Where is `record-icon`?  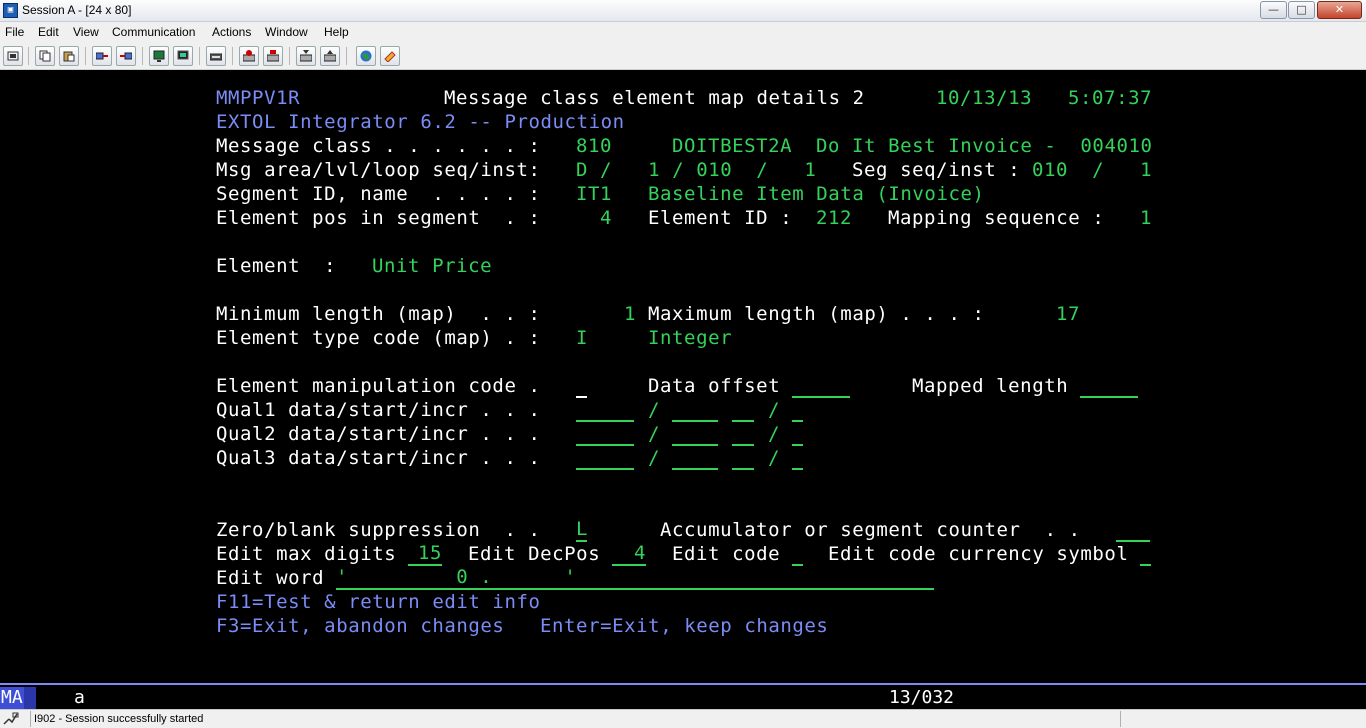 record-icon is located at coordinates (249, 56).